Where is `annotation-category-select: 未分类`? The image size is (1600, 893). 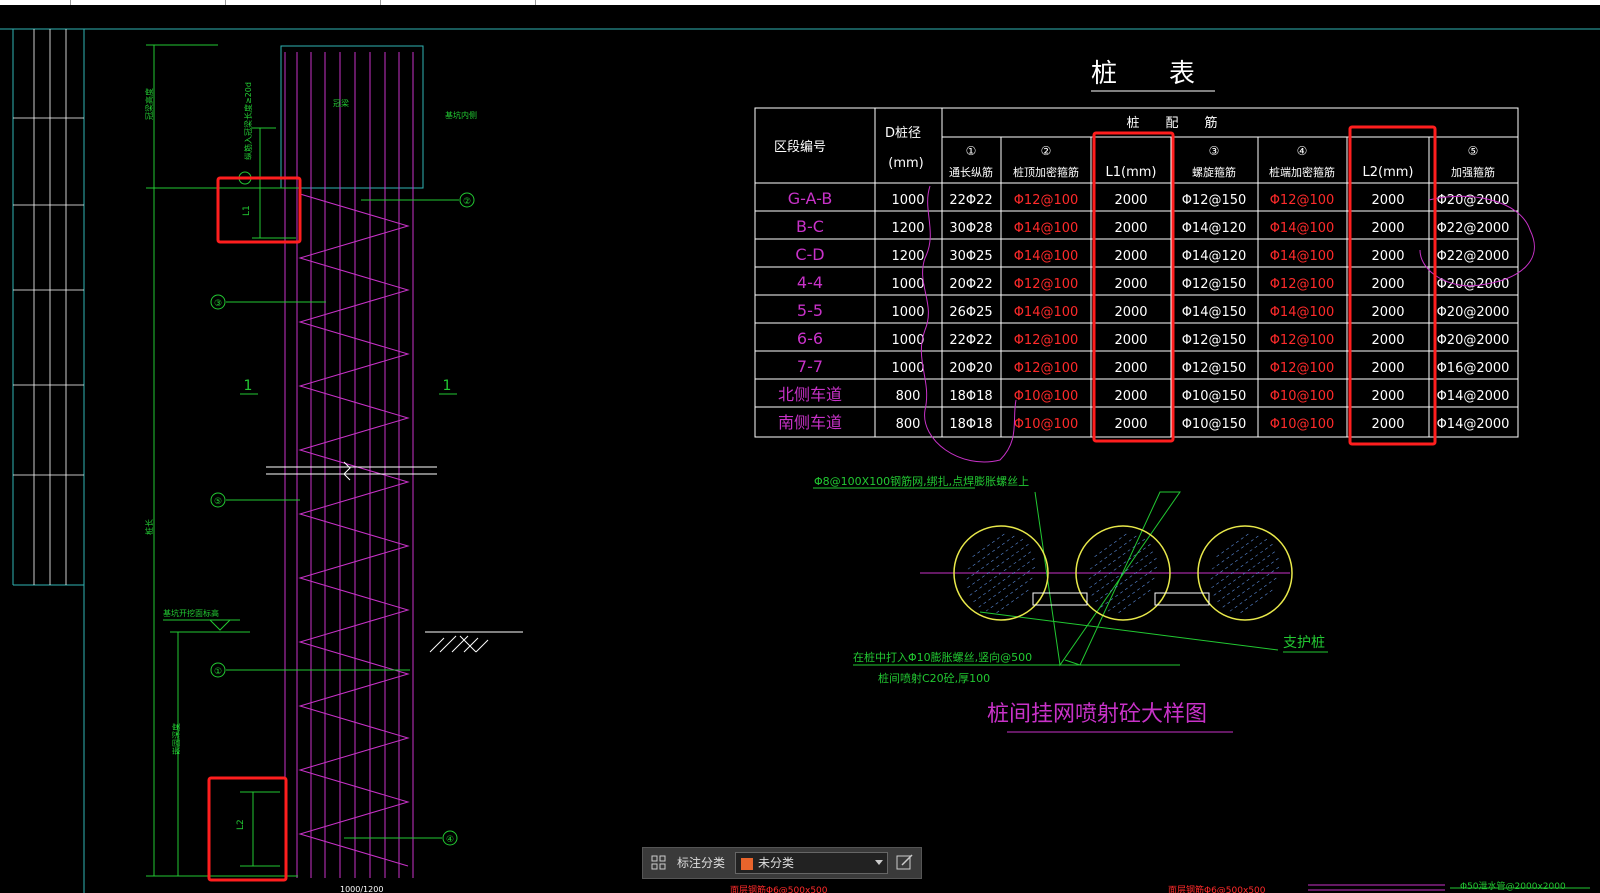 annotation-category-select: 未分类 is located at coordinates (811, 863).